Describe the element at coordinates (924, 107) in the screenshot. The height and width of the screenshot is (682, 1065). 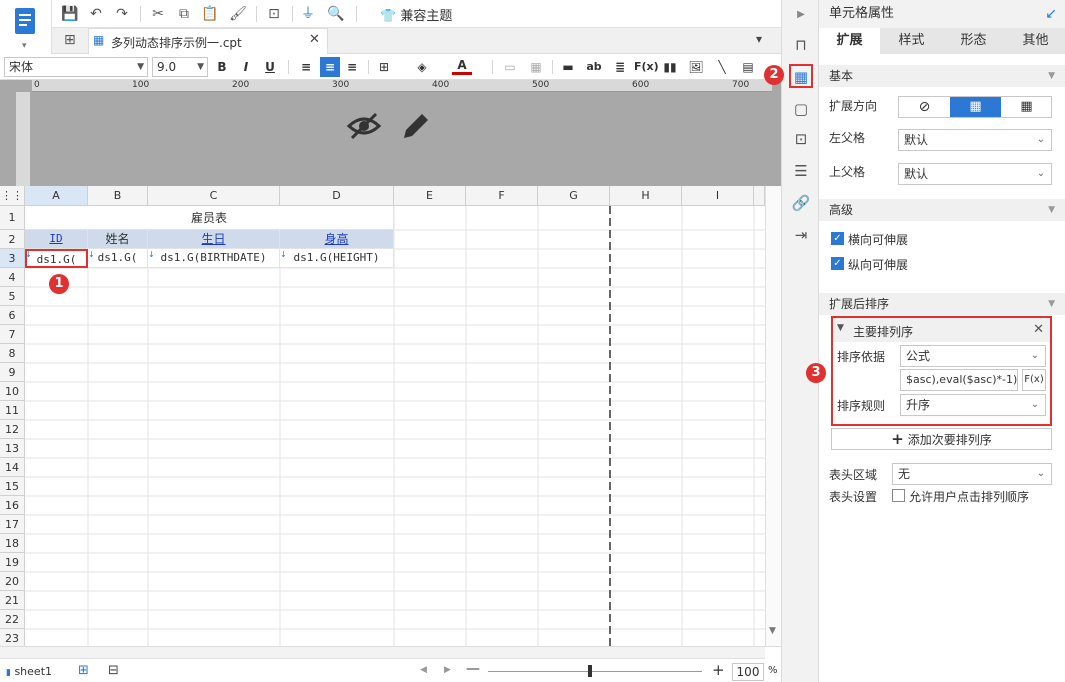
I see `no-expand-icon: ⊘` at that location.